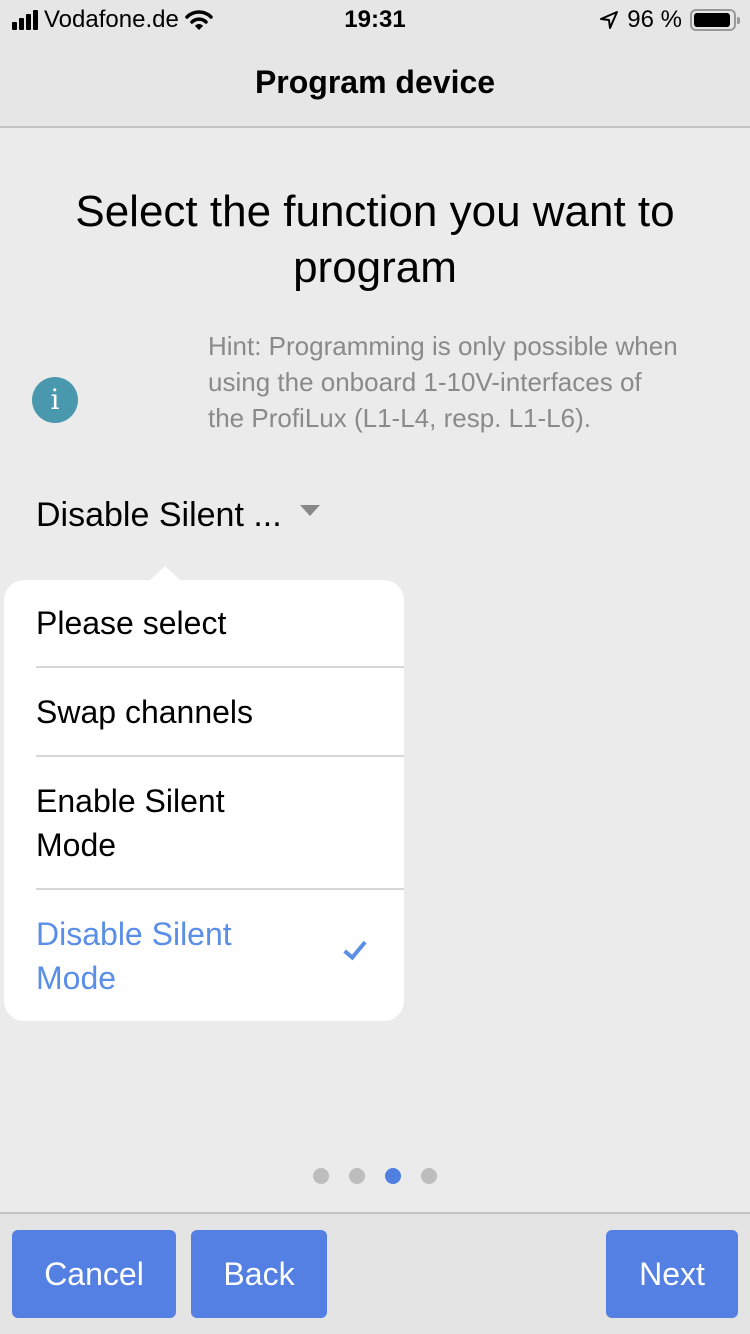  Describe the element at coordinates (375, 20) in the screenshot. I see `status-bar: Vodafone.de 19:31 96 %` at that location.